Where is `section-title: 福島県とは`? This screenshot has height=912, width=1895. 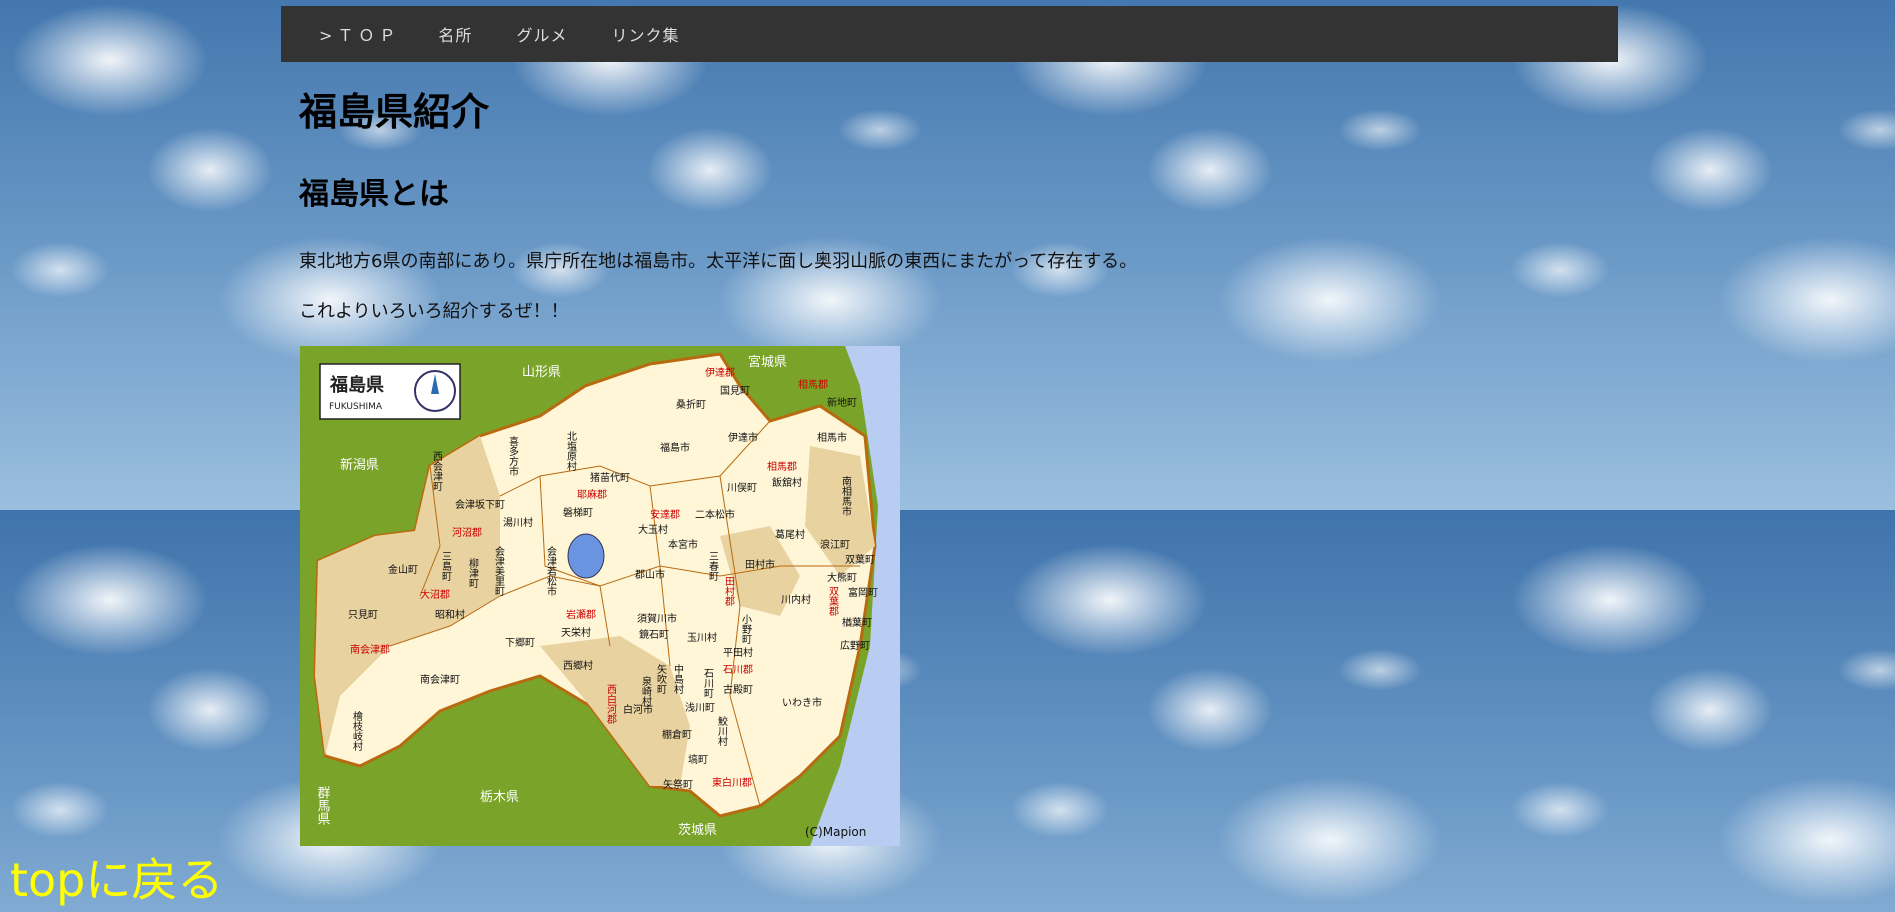 section-title: 福島県とは is located at coordinates (374, 194).